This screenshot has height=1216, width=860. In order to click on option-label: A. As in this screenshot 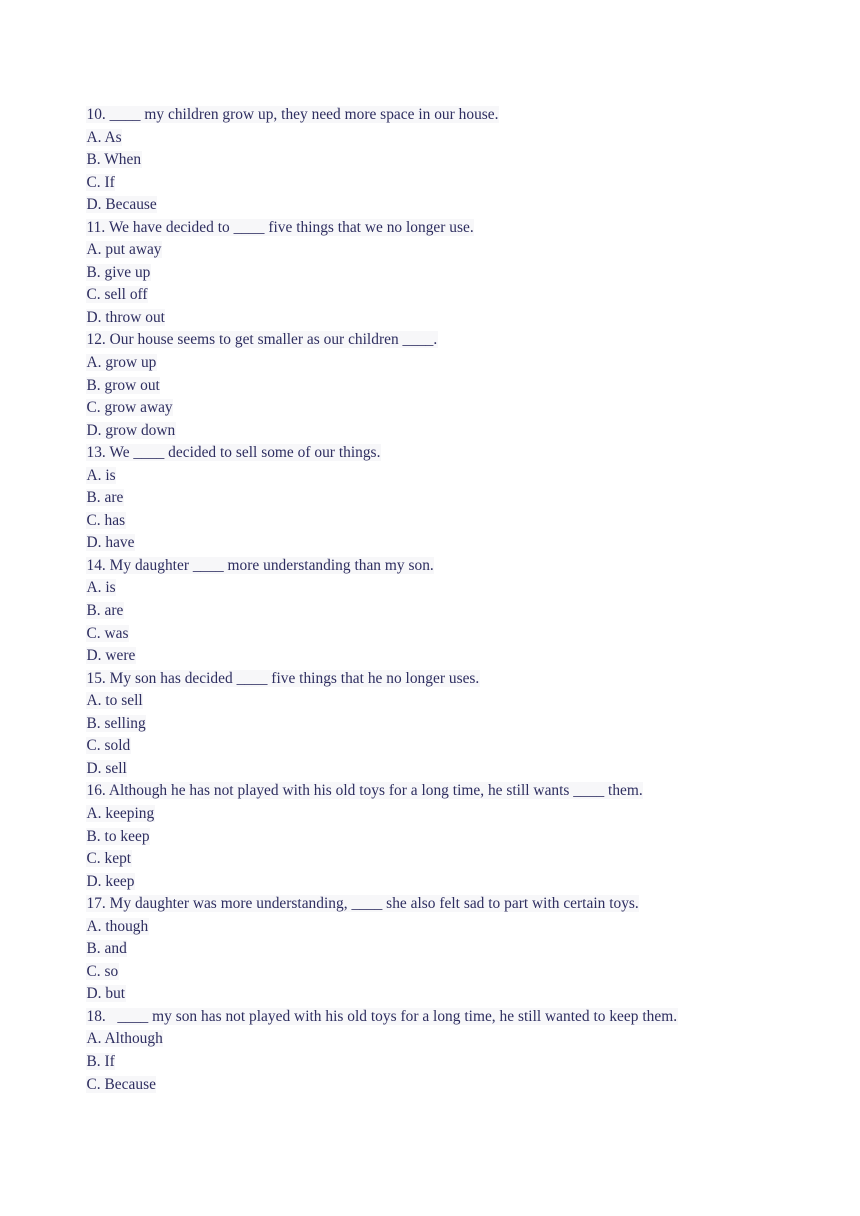, I will do `click(104, 137)`.